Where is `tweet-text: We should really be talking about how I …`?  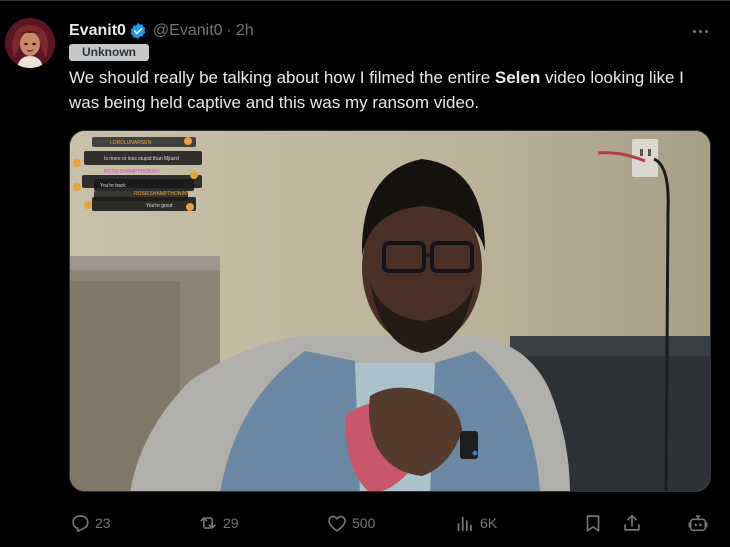
tweet-text: We should really be talking about how I … is located at coordinates (389, 90).